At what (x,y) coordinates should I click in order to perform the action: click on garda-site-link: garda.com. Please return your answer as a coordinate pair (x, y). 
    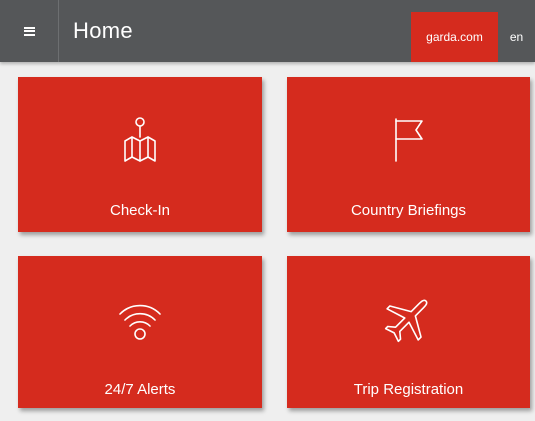
    Looking at the image, I should click on (454, 37).